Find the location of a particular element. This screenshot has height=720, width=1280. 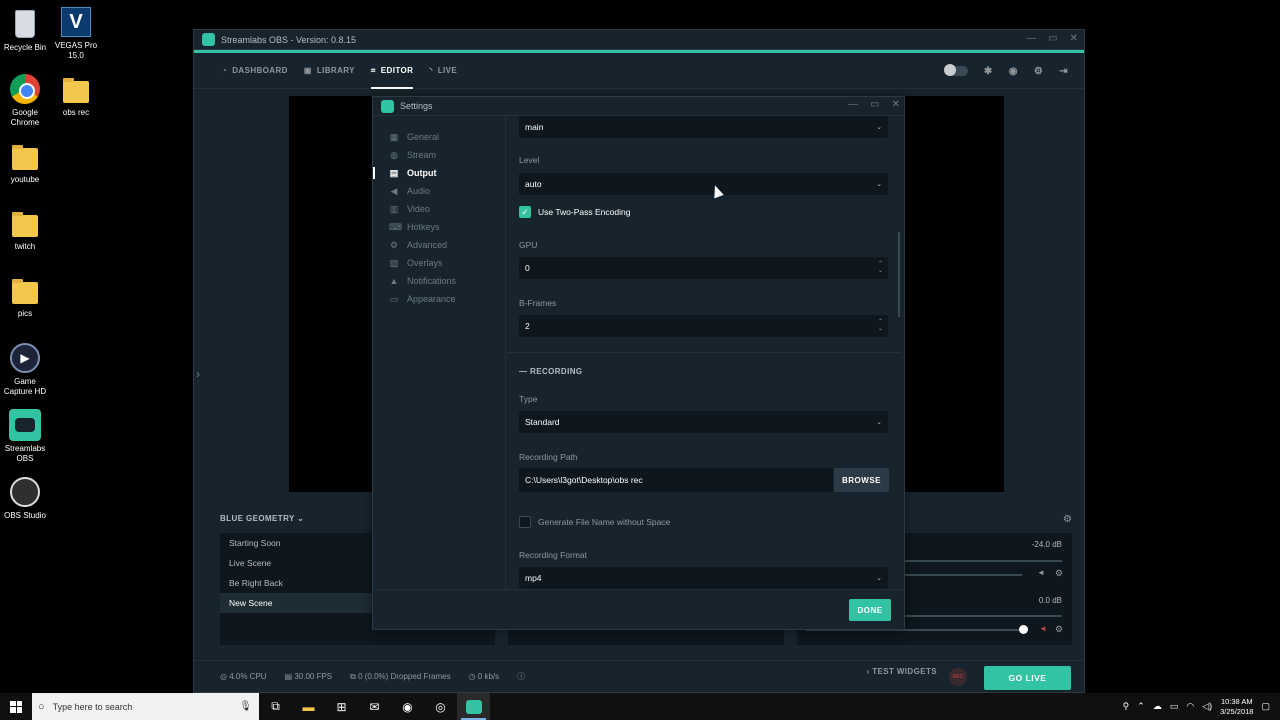

desktop-icon-pics: pics is located at coordinates (25, 296).